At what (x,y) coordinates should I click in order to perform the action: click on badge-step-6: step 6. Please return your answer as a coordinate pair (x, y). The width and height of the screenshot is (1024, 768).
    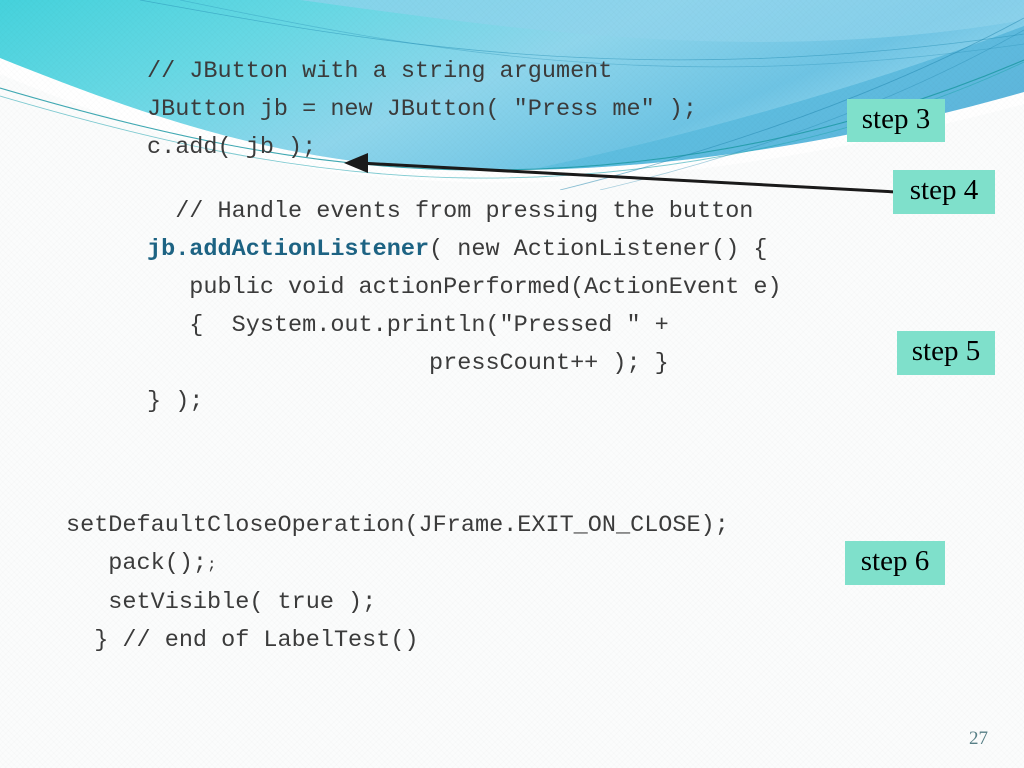
    Looking at the image, I should click on (895, 563).